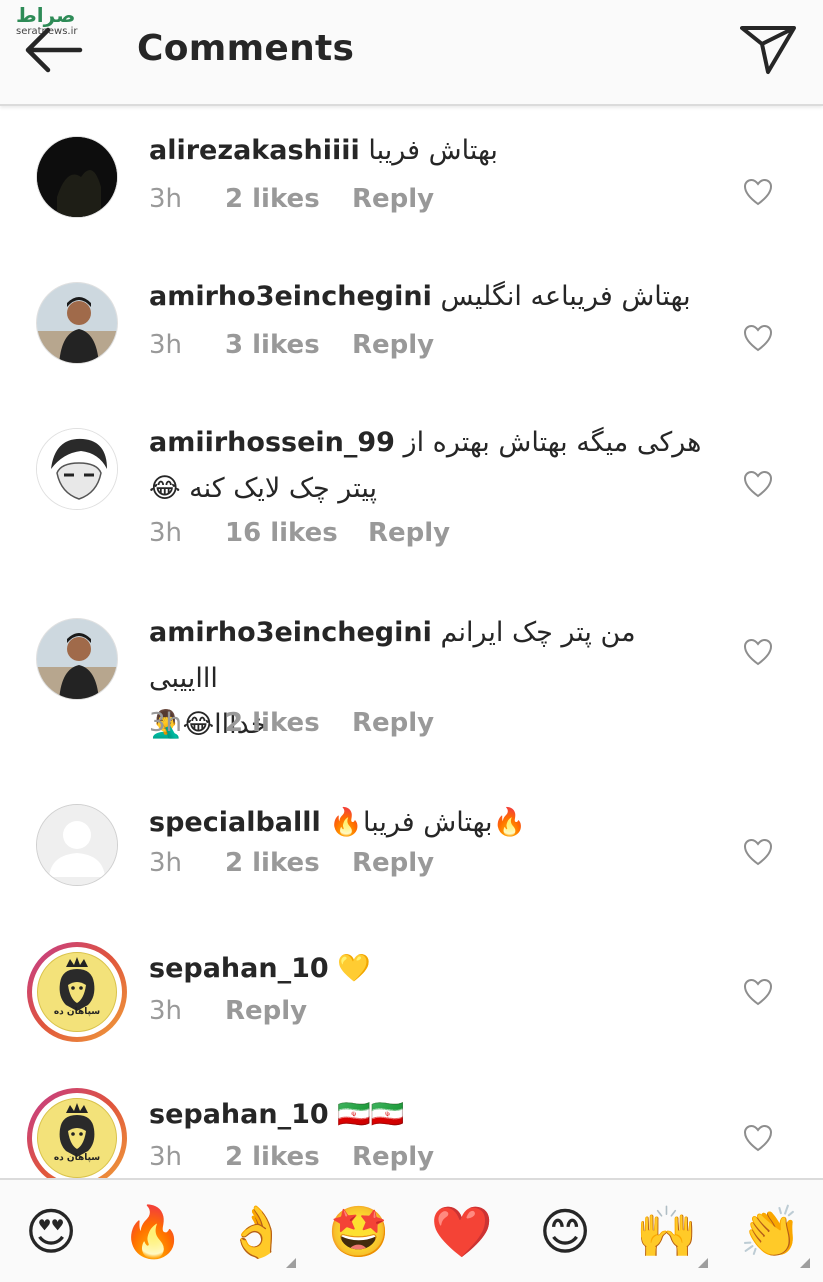  What do you see at coordinates (462, 1232) in the screenshot?
I see `emoji-red-heart: ❤️` at bounding box center [462, 1232].